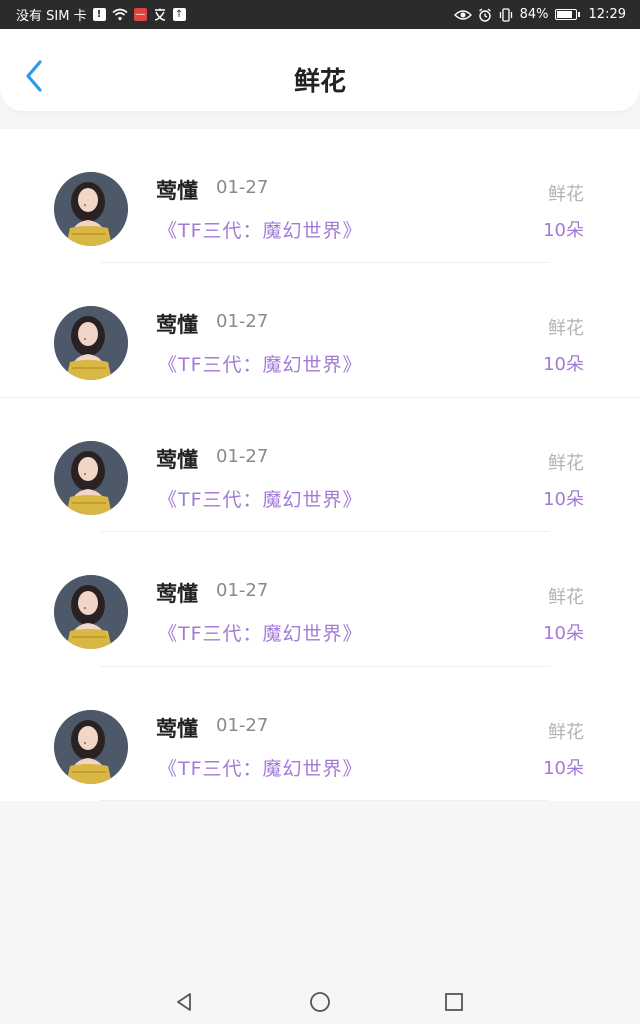 Image resolution: width=640 pixels, height=1024 pixels. I want to click on sim-alert-icon: !, so click(99, 14).